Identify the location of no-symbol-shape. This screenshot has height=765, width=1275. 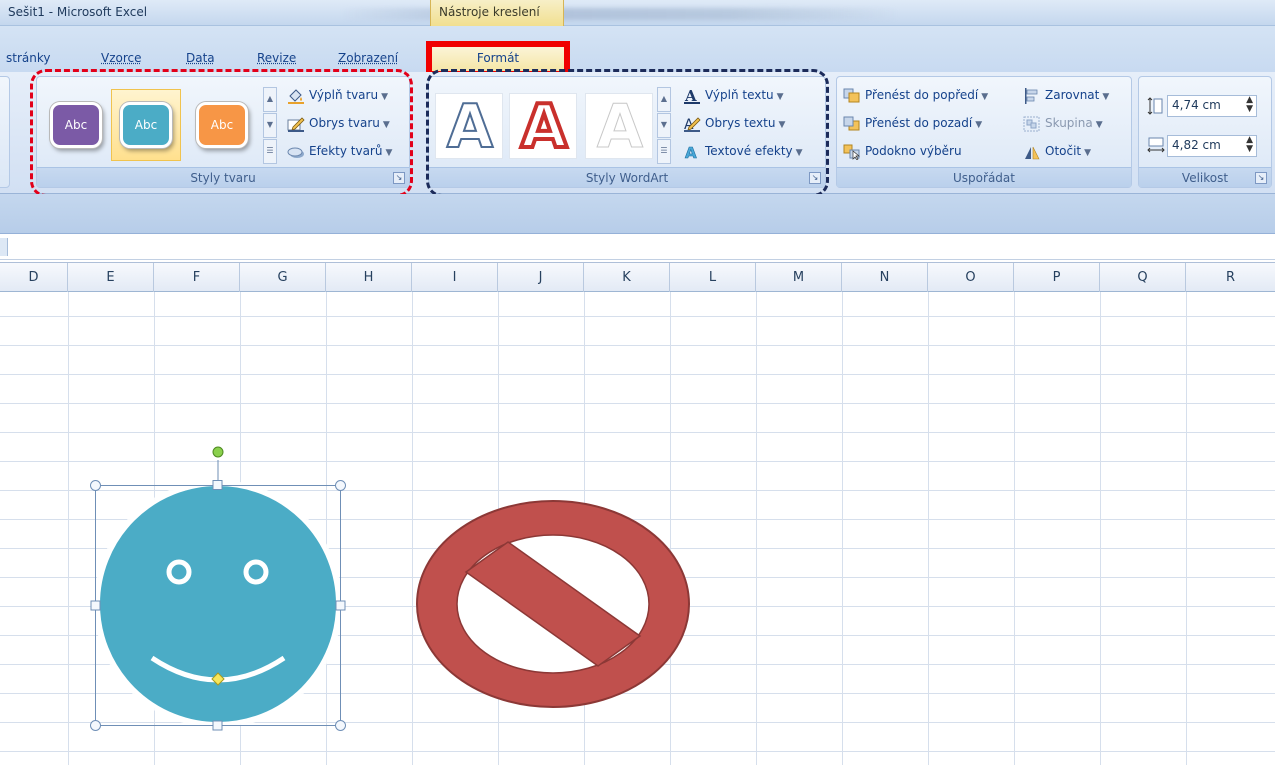
(553, 604).